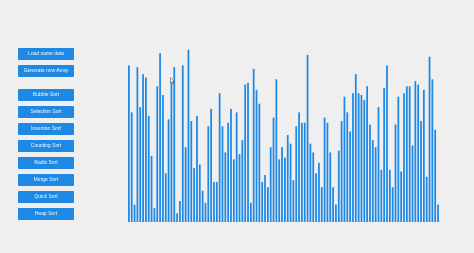 The image size is (474, 253). I want to click on bubble-sort-button: Bubble Sort, so click(46, 95).